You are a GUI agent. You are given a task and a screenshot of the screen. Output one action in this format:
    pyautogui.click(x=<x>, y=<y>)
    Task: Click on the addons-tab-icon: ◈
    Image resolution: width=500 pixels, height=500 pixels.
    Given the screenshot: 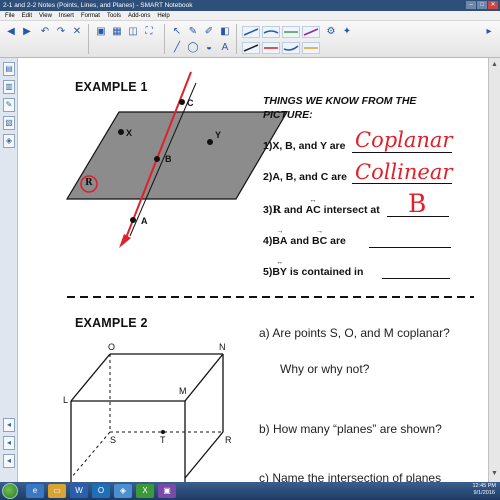 What is the action you would take?
    pyautogui.click(x=9, y=141)
    